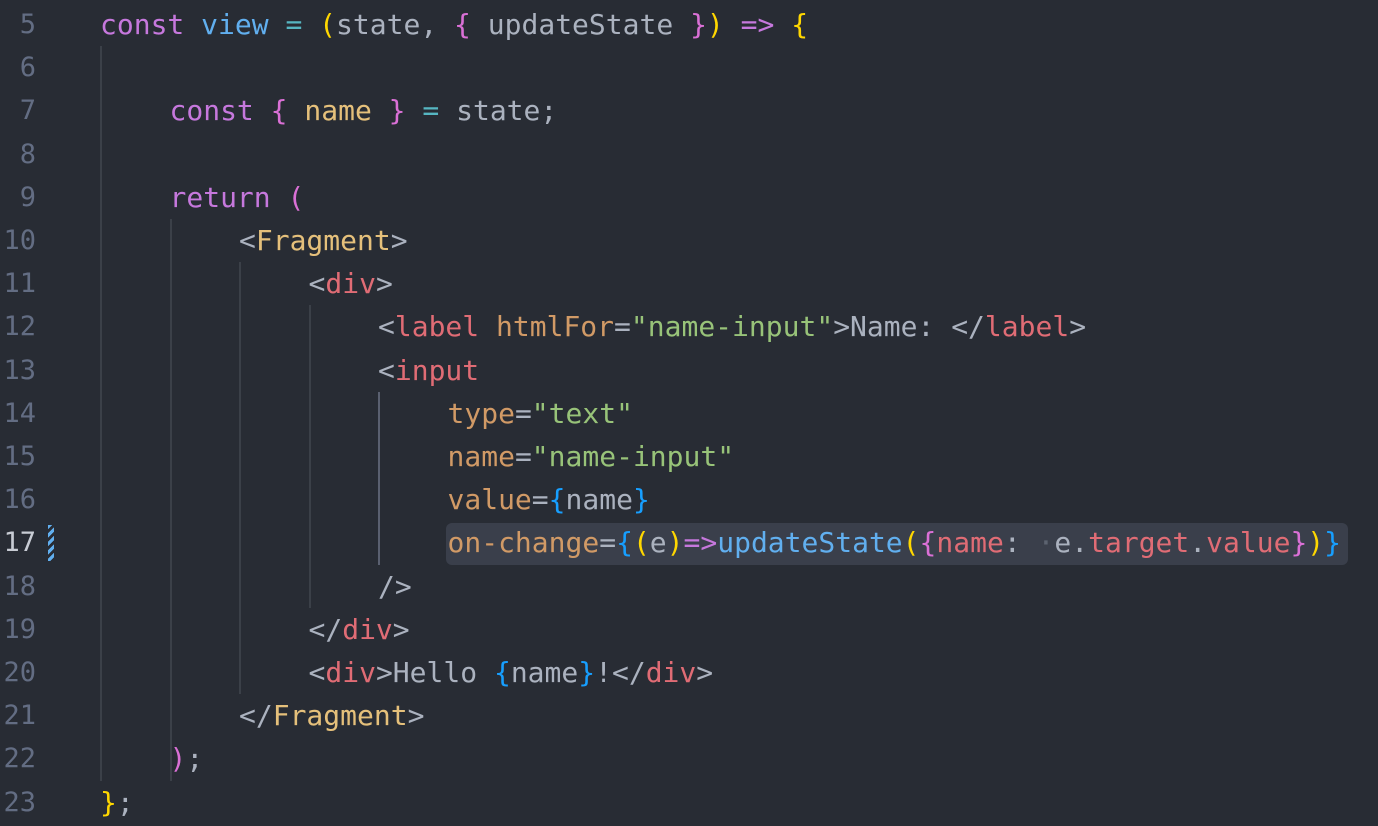  What do you see at coordinates (620, 672) in the screenshot?
I see `code-token: !</` at bounding box center [620, 672].